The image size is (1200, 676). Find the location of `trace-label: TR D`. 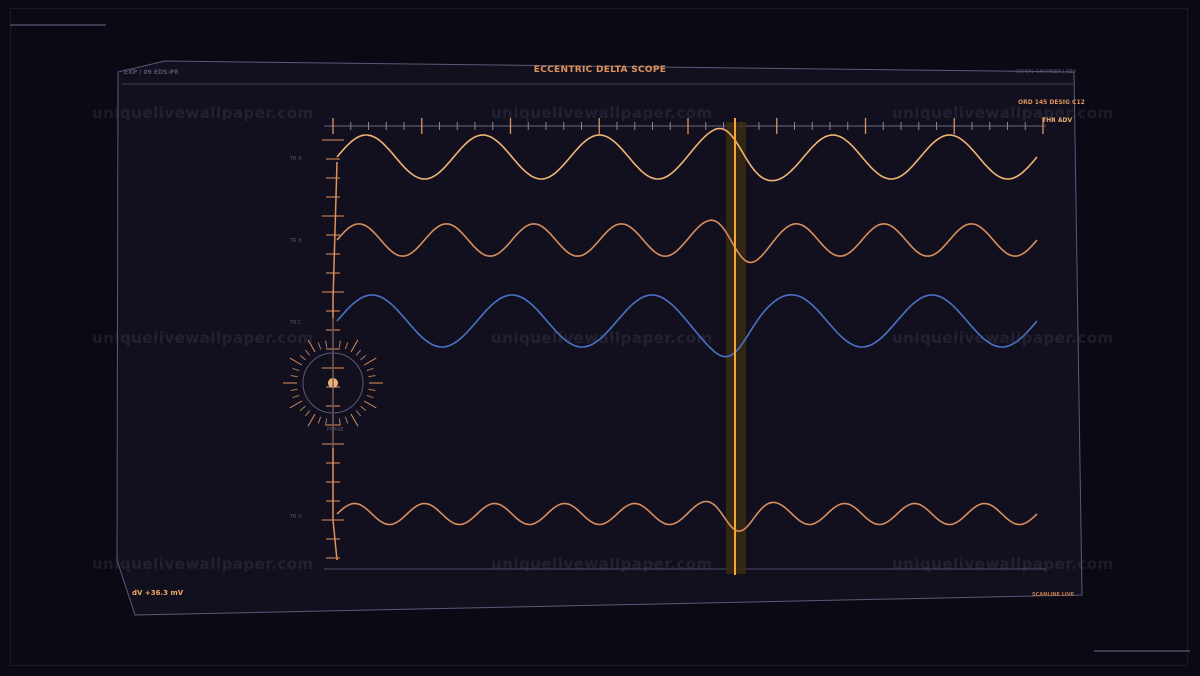

trace-label: TR D is located at coordinates (296, 517).